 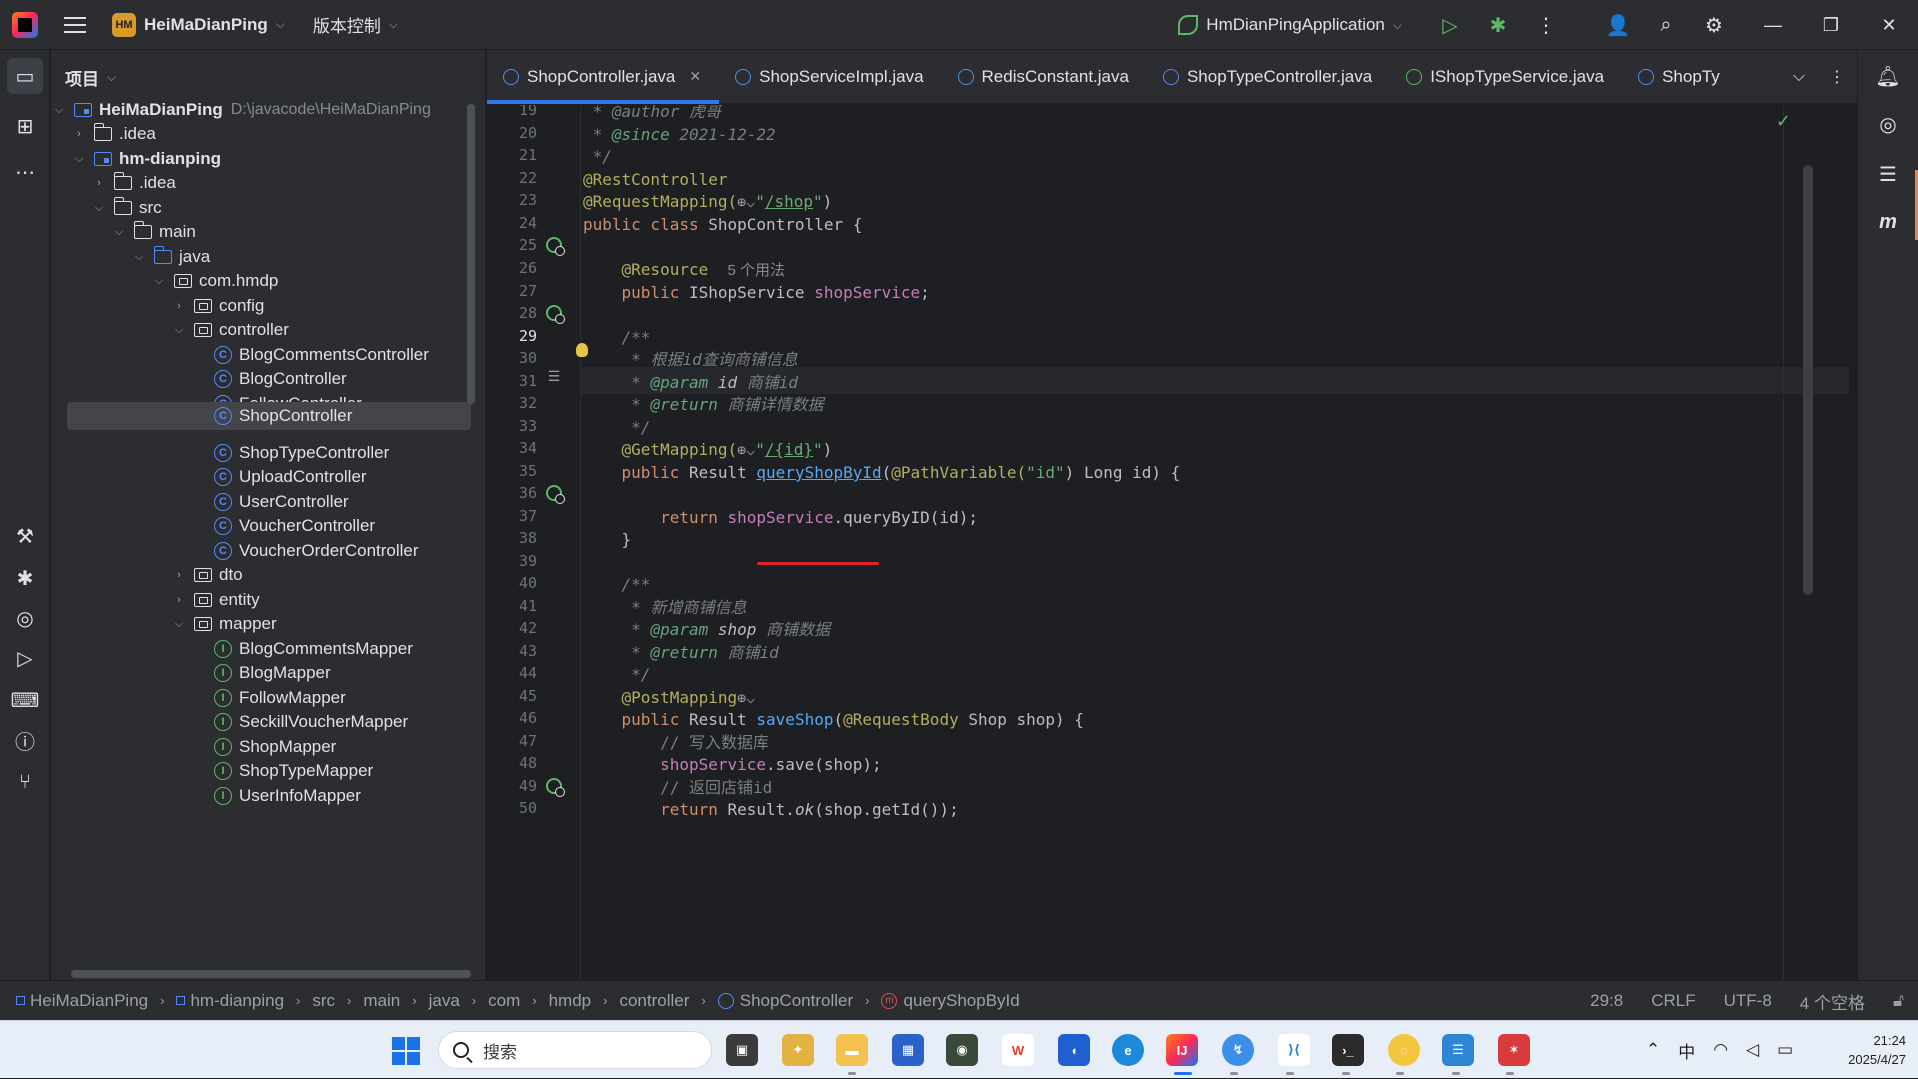 I want to click on breadcrumb-item: ShopController, so click(x=796, y=1001).